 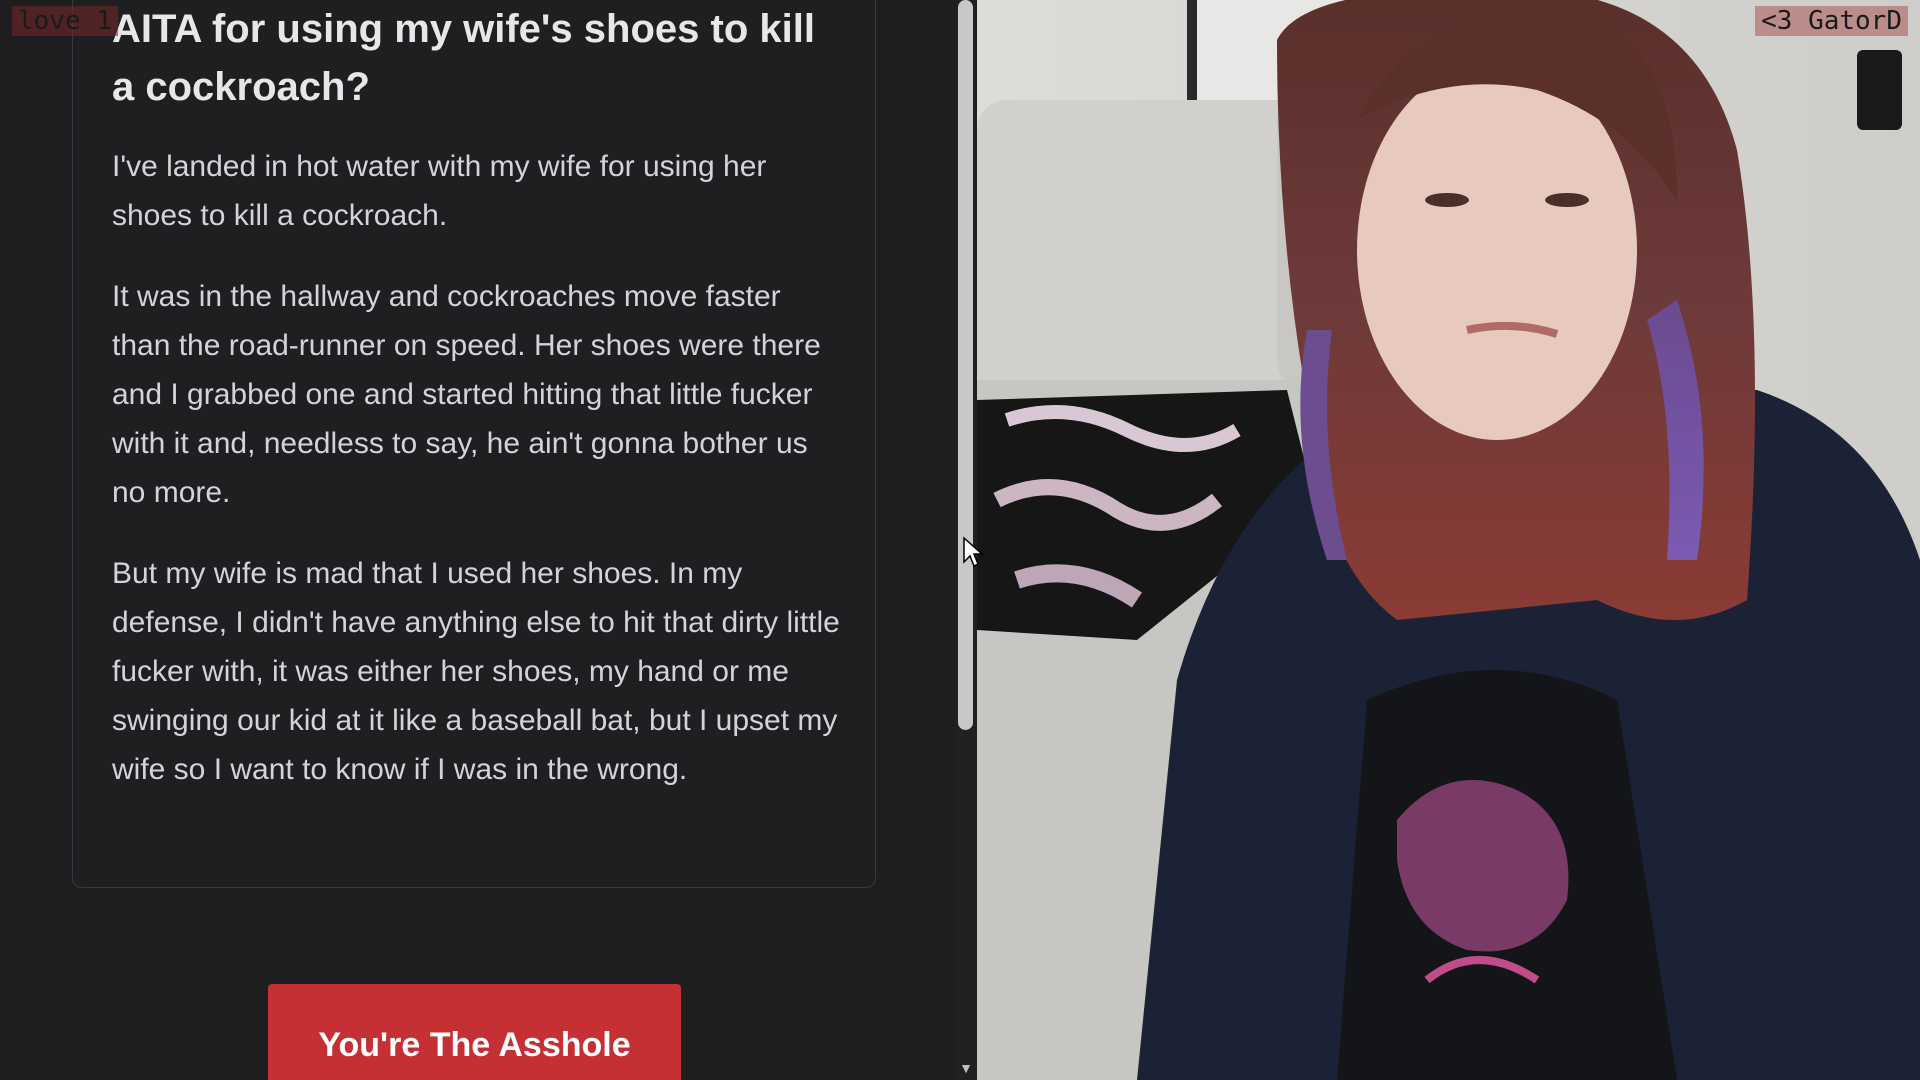 What do you see at coordinates (966, 1068) in the screenshot?
I see `chevron-down-icon: ▼` at bounding box center [966, 1068].